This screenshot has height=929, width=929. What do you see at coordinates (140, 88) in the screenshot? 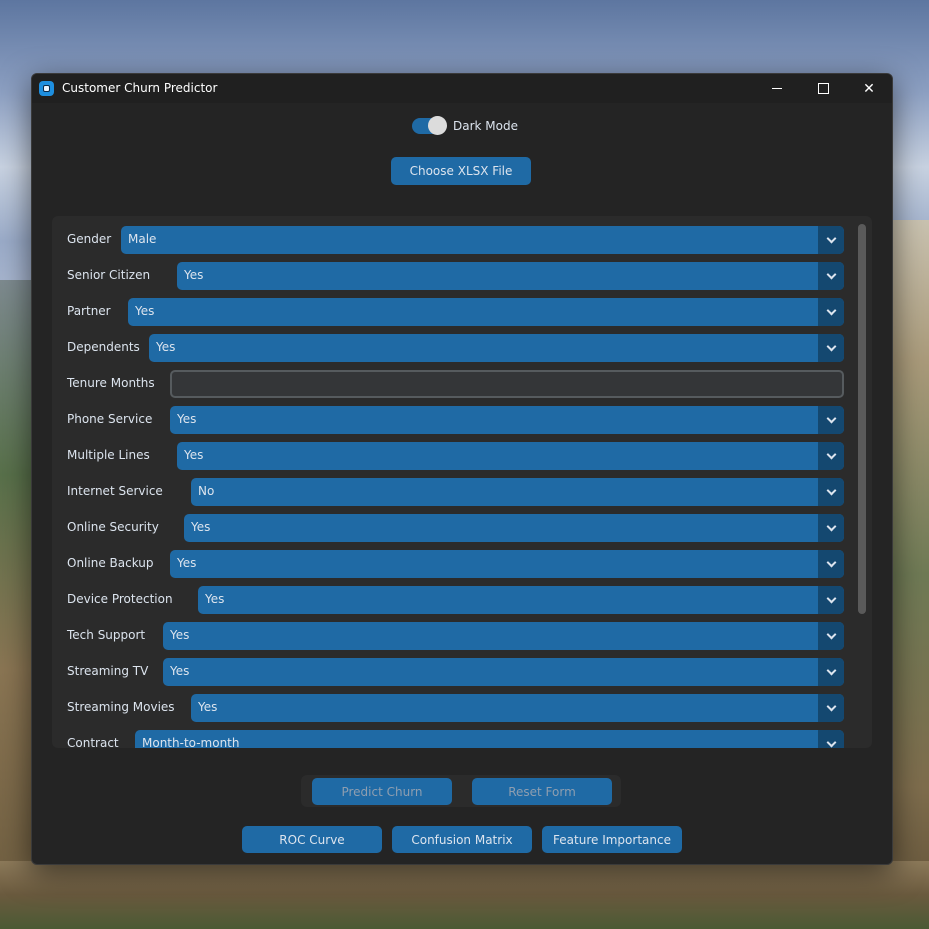
I see `window-title: Customer Churn Predictor` at bounding box center [140, 88].